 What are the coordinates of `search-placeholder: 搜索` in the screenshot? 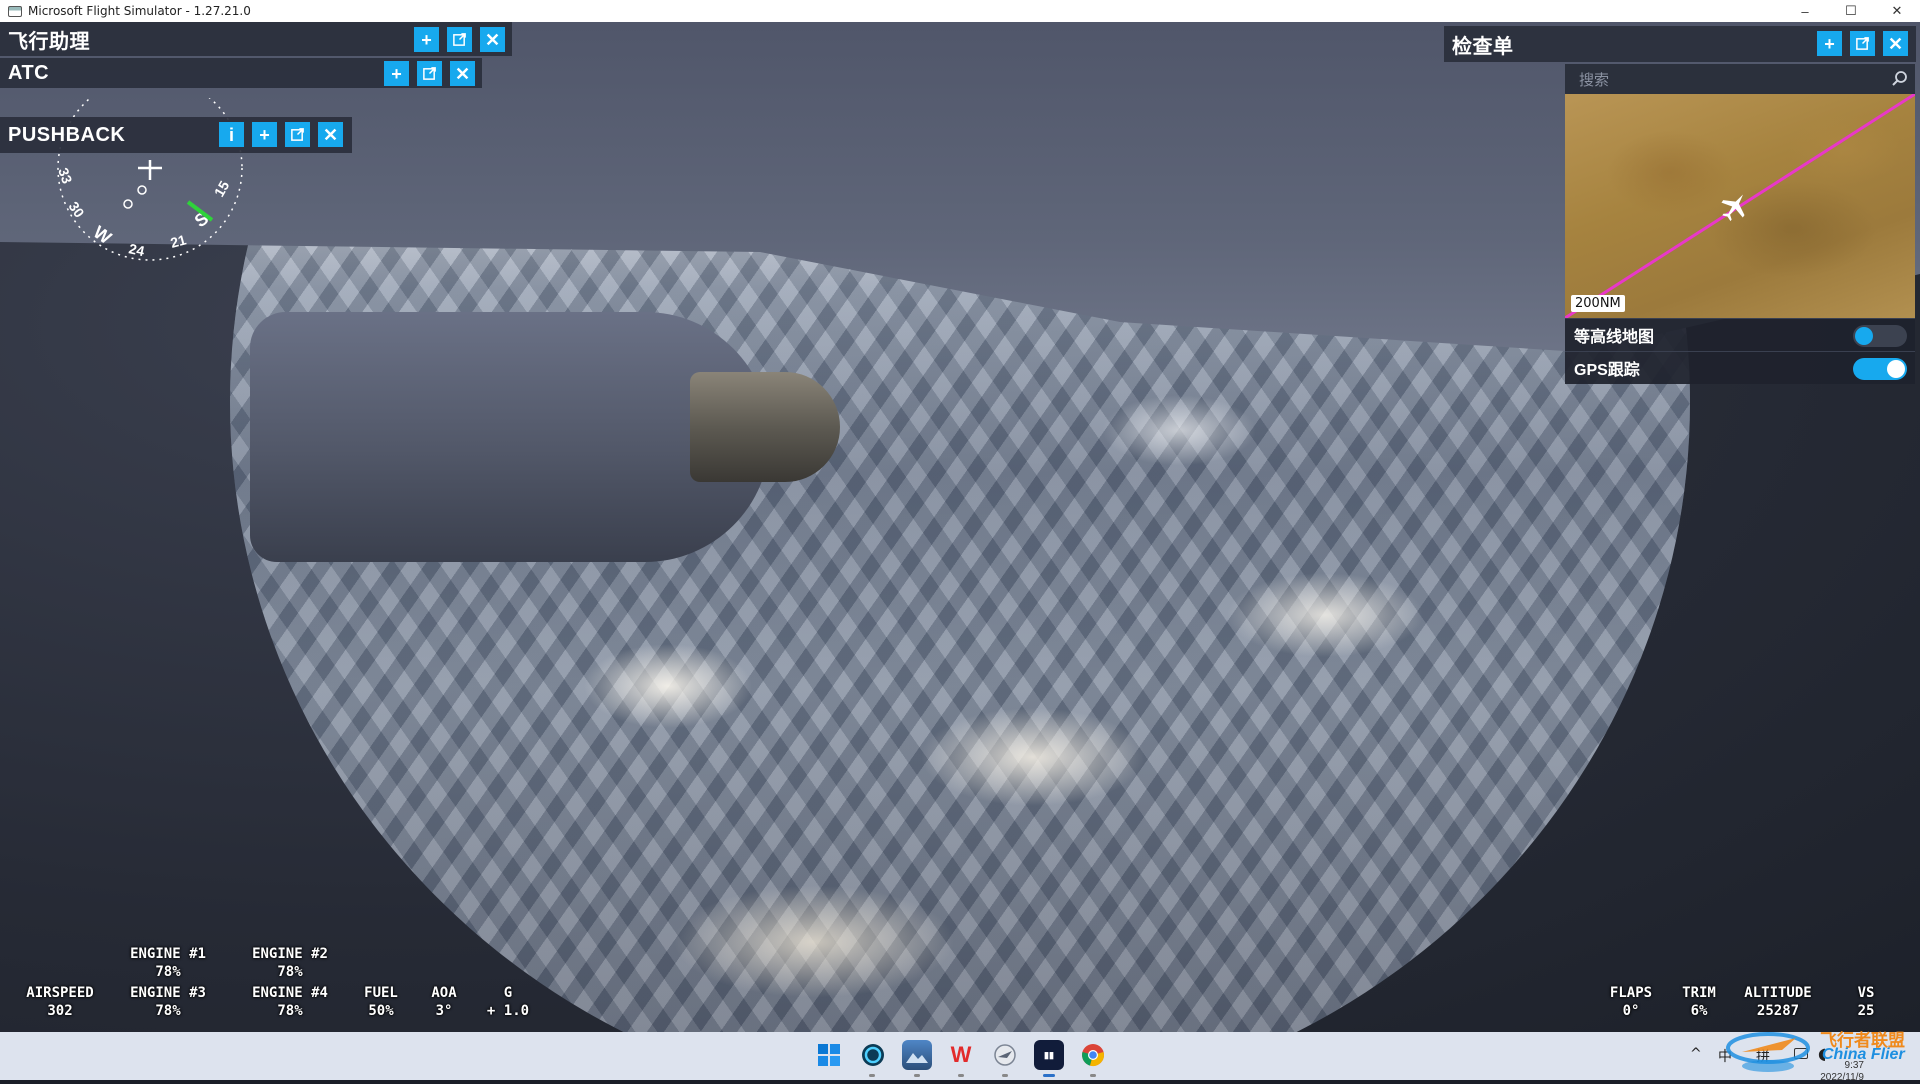 It's located at (1594, 80).